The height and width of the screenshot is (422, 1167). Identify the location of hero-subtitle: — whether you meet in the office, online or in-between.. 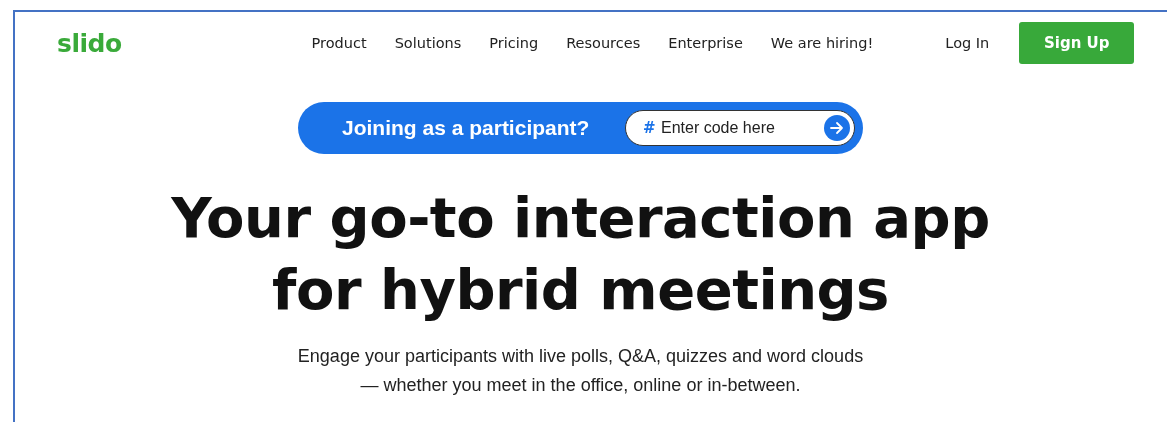
(580, 385).